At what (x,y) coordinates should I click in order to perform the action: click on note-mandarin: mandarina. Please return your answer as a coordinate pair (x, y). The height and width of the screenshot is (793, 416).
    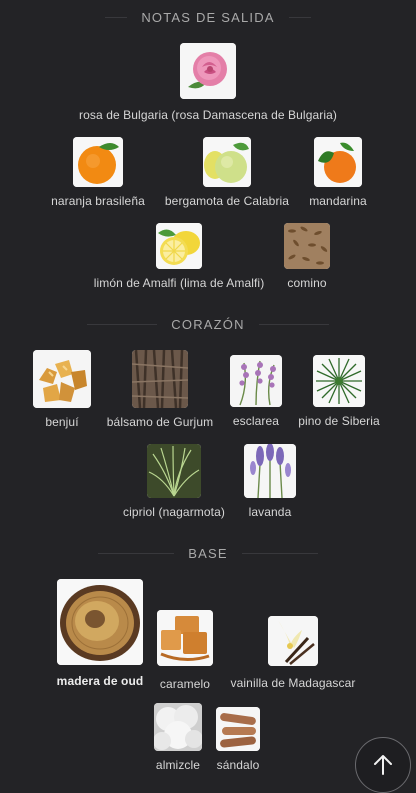
    Looking at the image, I should click on (338, 172).